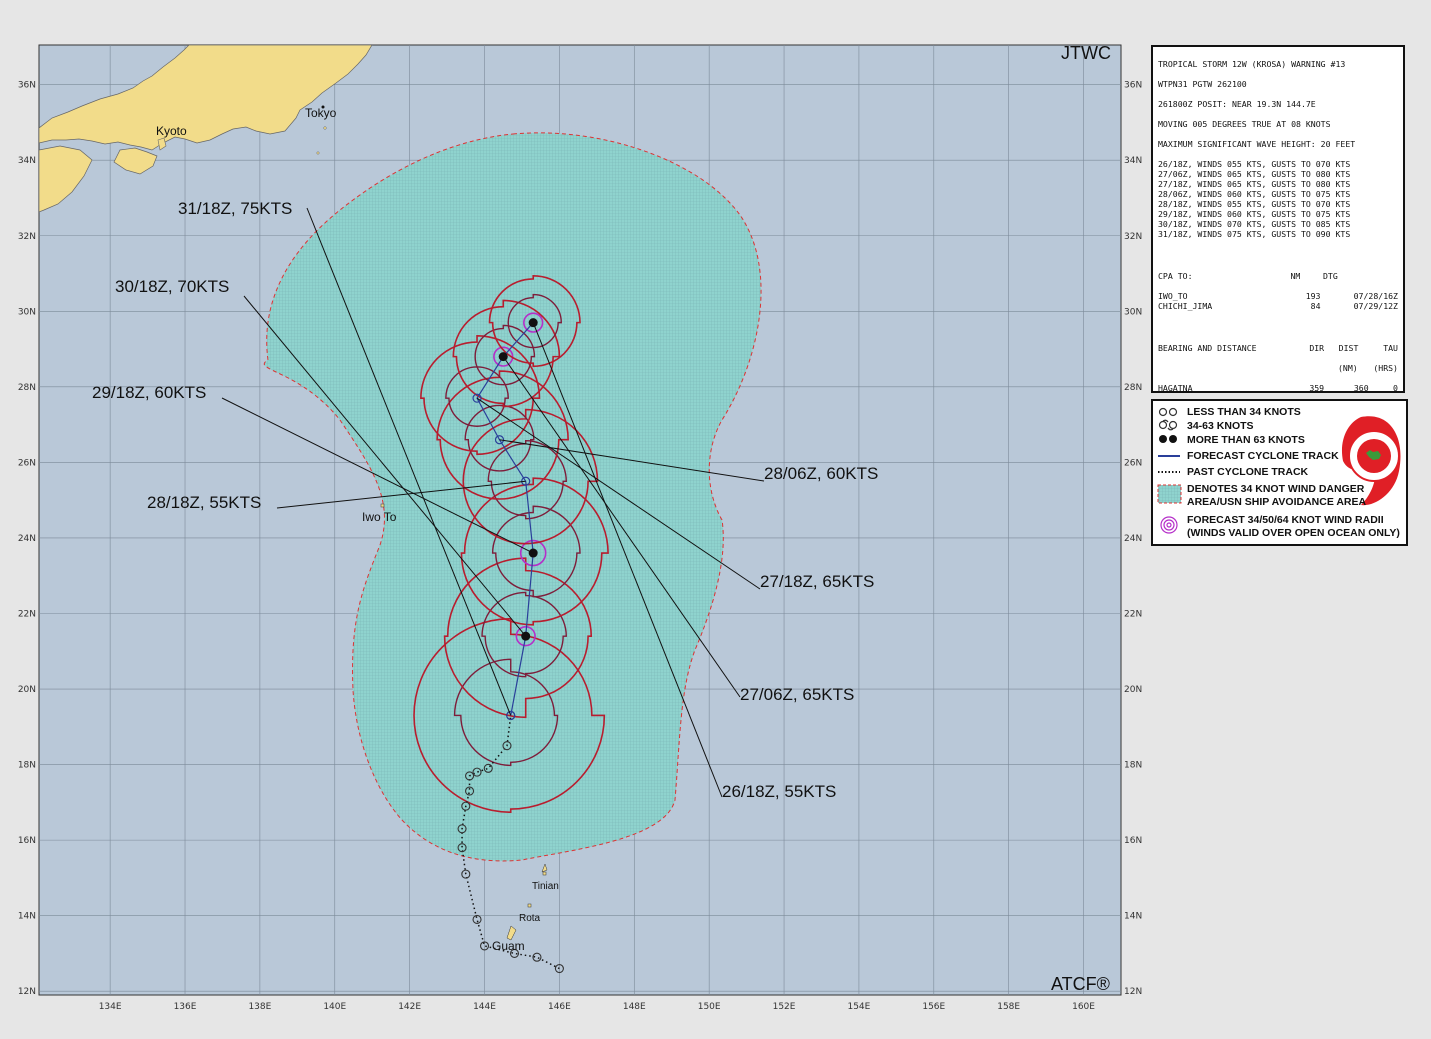  I want to click on forecast-line: 28/06Z, WINDS 060 KTS, GUSTS TO 075 KTS, so click(1254, 194).